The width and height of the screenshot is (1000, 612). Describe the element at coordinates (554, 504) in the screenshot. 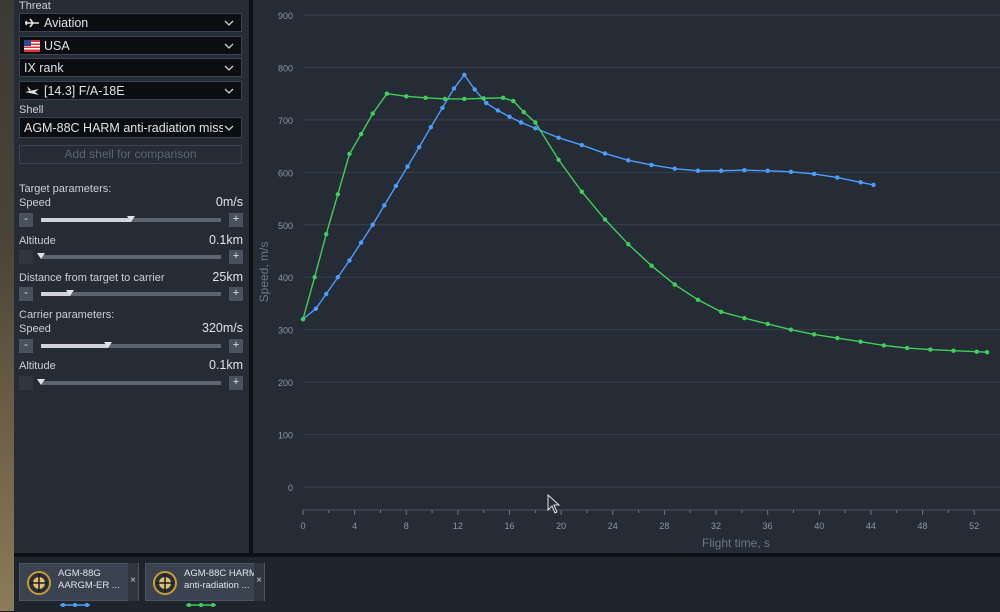

I see `mouse-cursor-icon` at that location.